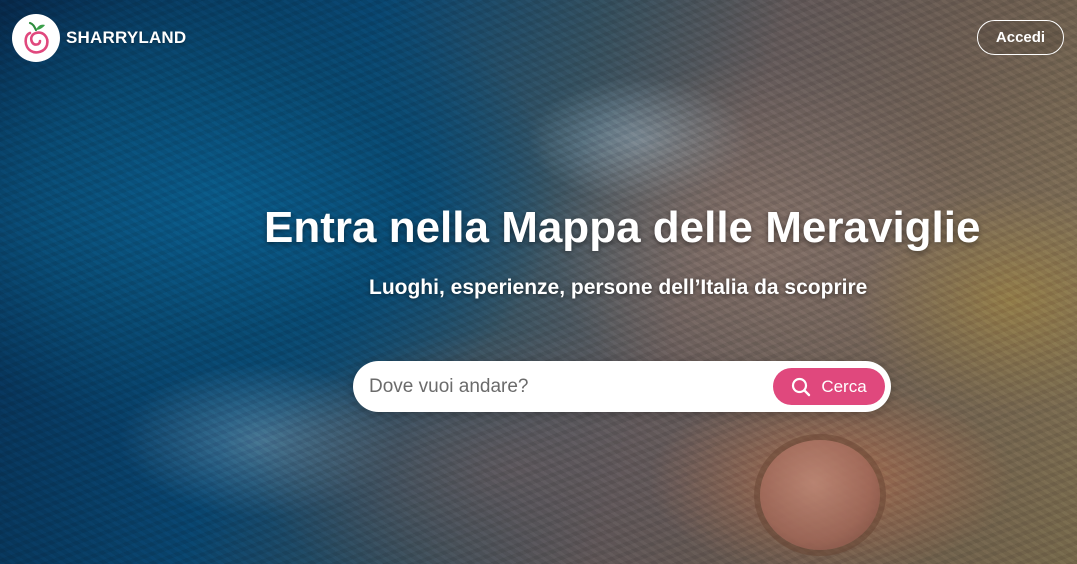 This screenshot has height=564, width=1077. I want to click on brand-home-link: SHARRYLAND, so click(99, 38).